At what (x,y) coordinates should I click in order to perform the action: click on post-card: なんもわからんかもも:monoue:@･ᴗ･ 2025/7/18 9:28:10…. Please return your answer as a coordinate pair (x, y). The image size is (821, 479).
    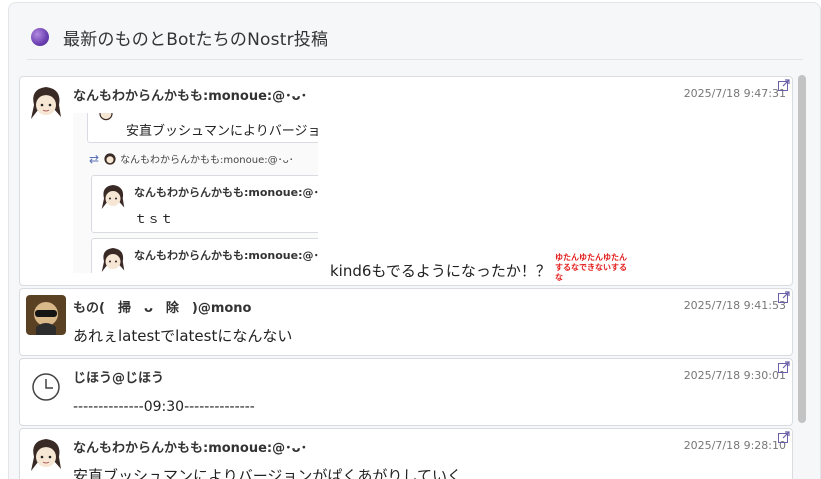
    Looking at the image, I should click on (406, 453).